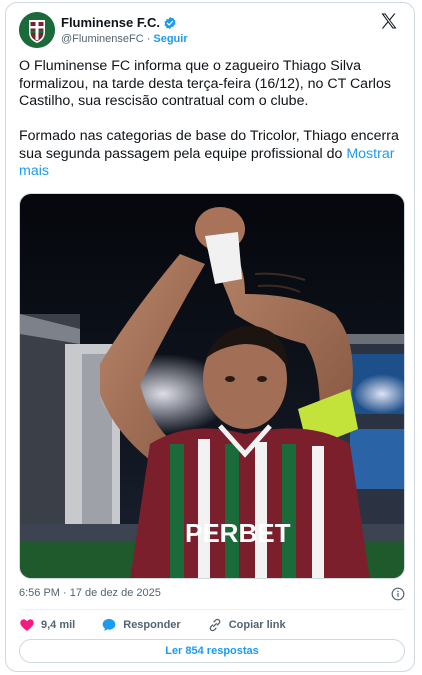 This screenshot has height=675, width=422. What do you see at coordinates (389, 21) in the screenshot?
I see `x-logo-icon` at bounding box center [389, 21].